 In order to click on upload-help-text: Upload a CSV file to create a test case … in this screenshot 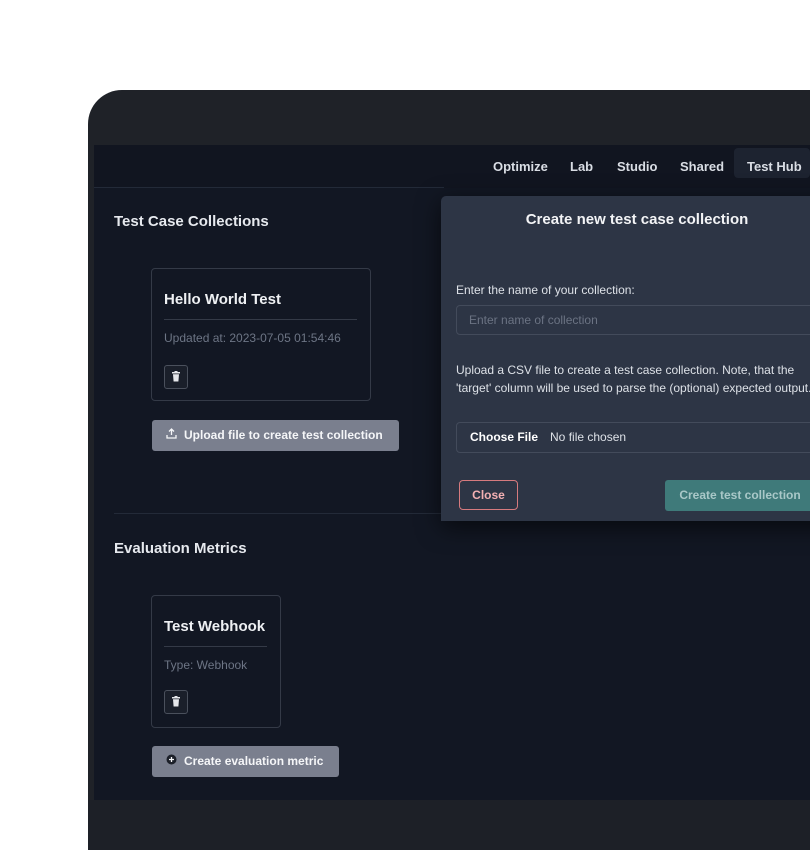, I will do `click(633, 379)`.